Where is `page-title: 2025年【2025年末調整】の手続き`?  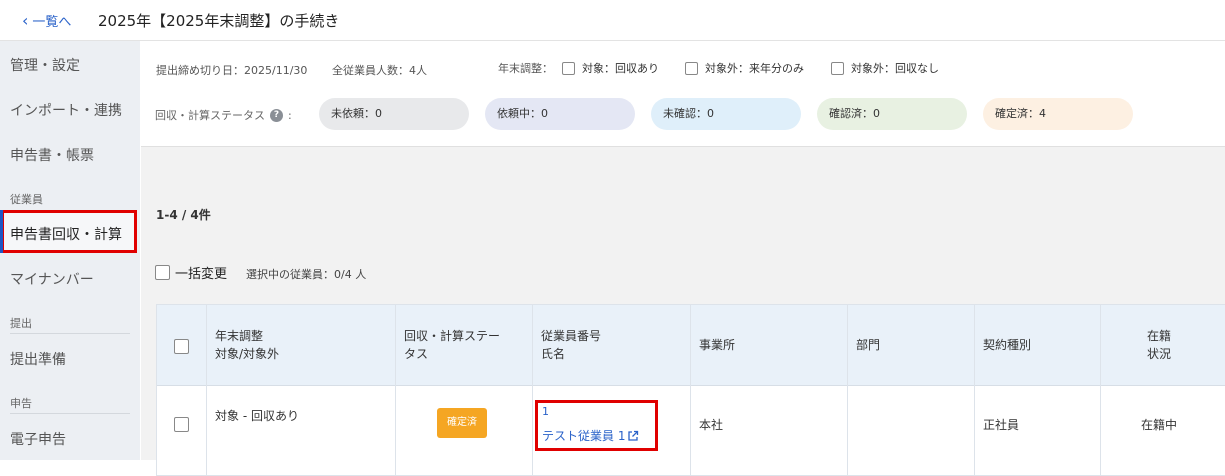 page-title: 2025年【2025年末調整】の手続き is located at coordinates (219, 21).